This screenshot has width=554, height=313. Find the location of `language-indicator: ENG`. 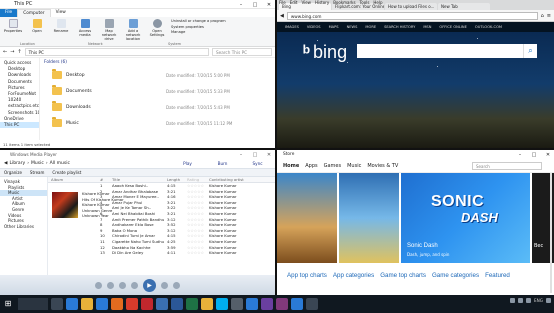

language-indicator: ENG is located at coordinates (538, 300).